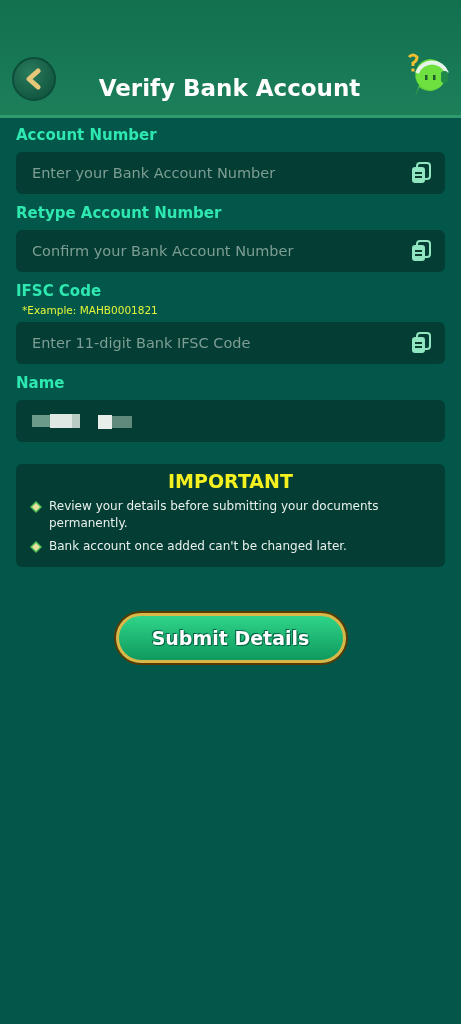  I want to click on back-button, so click(34, 79).